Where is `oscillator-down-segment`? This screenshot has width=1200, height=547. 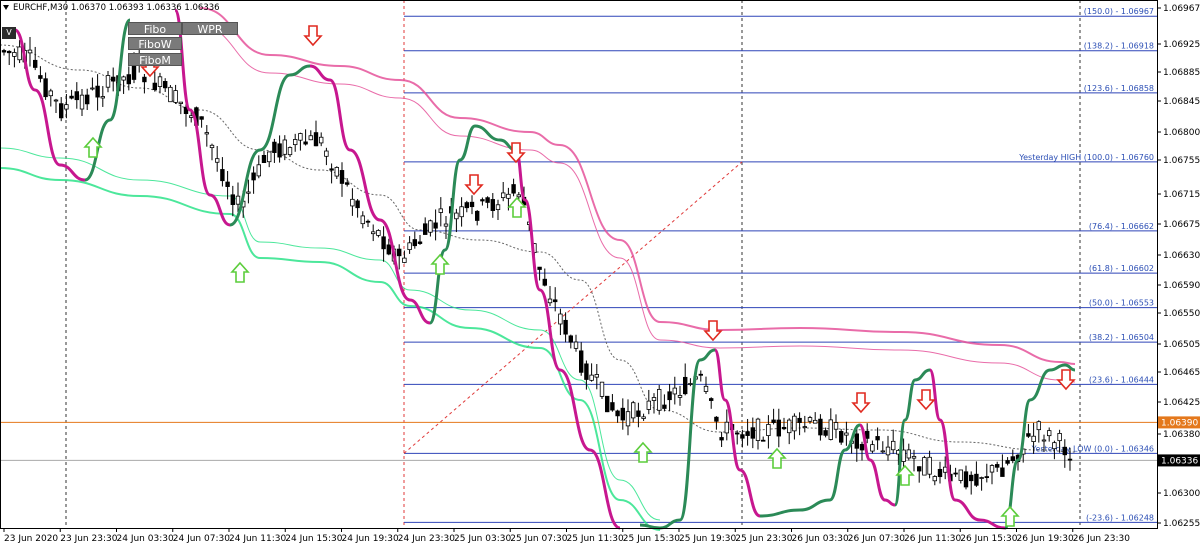 oscillator-down-segment is located at coordinates (370, 194).